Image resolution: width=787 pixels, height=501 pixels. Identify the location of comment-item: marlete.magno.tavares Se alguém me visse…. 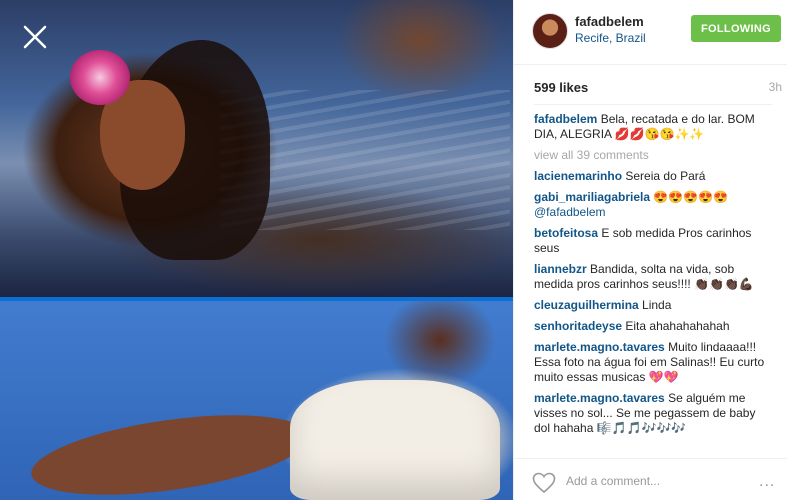
(654, 413).